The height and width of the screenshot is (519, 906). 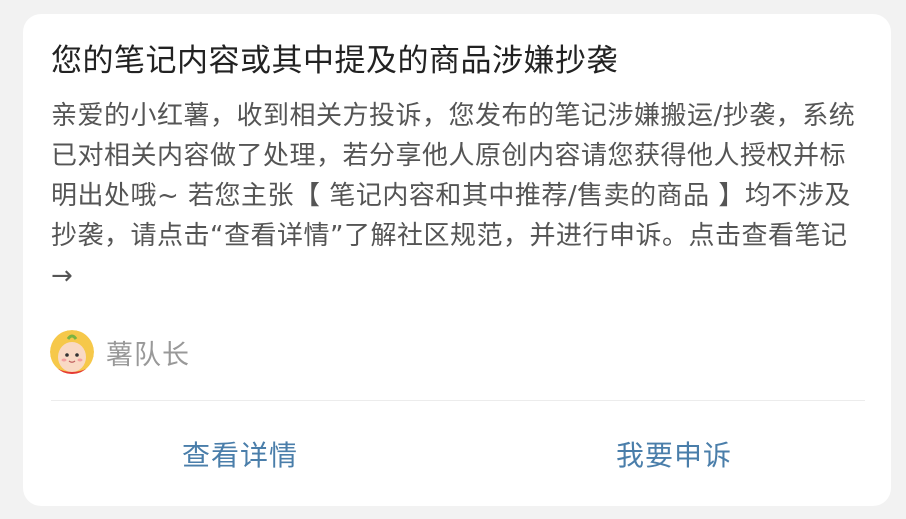 What do you see at coordinates (72, 352) in the screenshot?
I see `potato-mascot-avatar-icon` at bounding box center [72, 352].